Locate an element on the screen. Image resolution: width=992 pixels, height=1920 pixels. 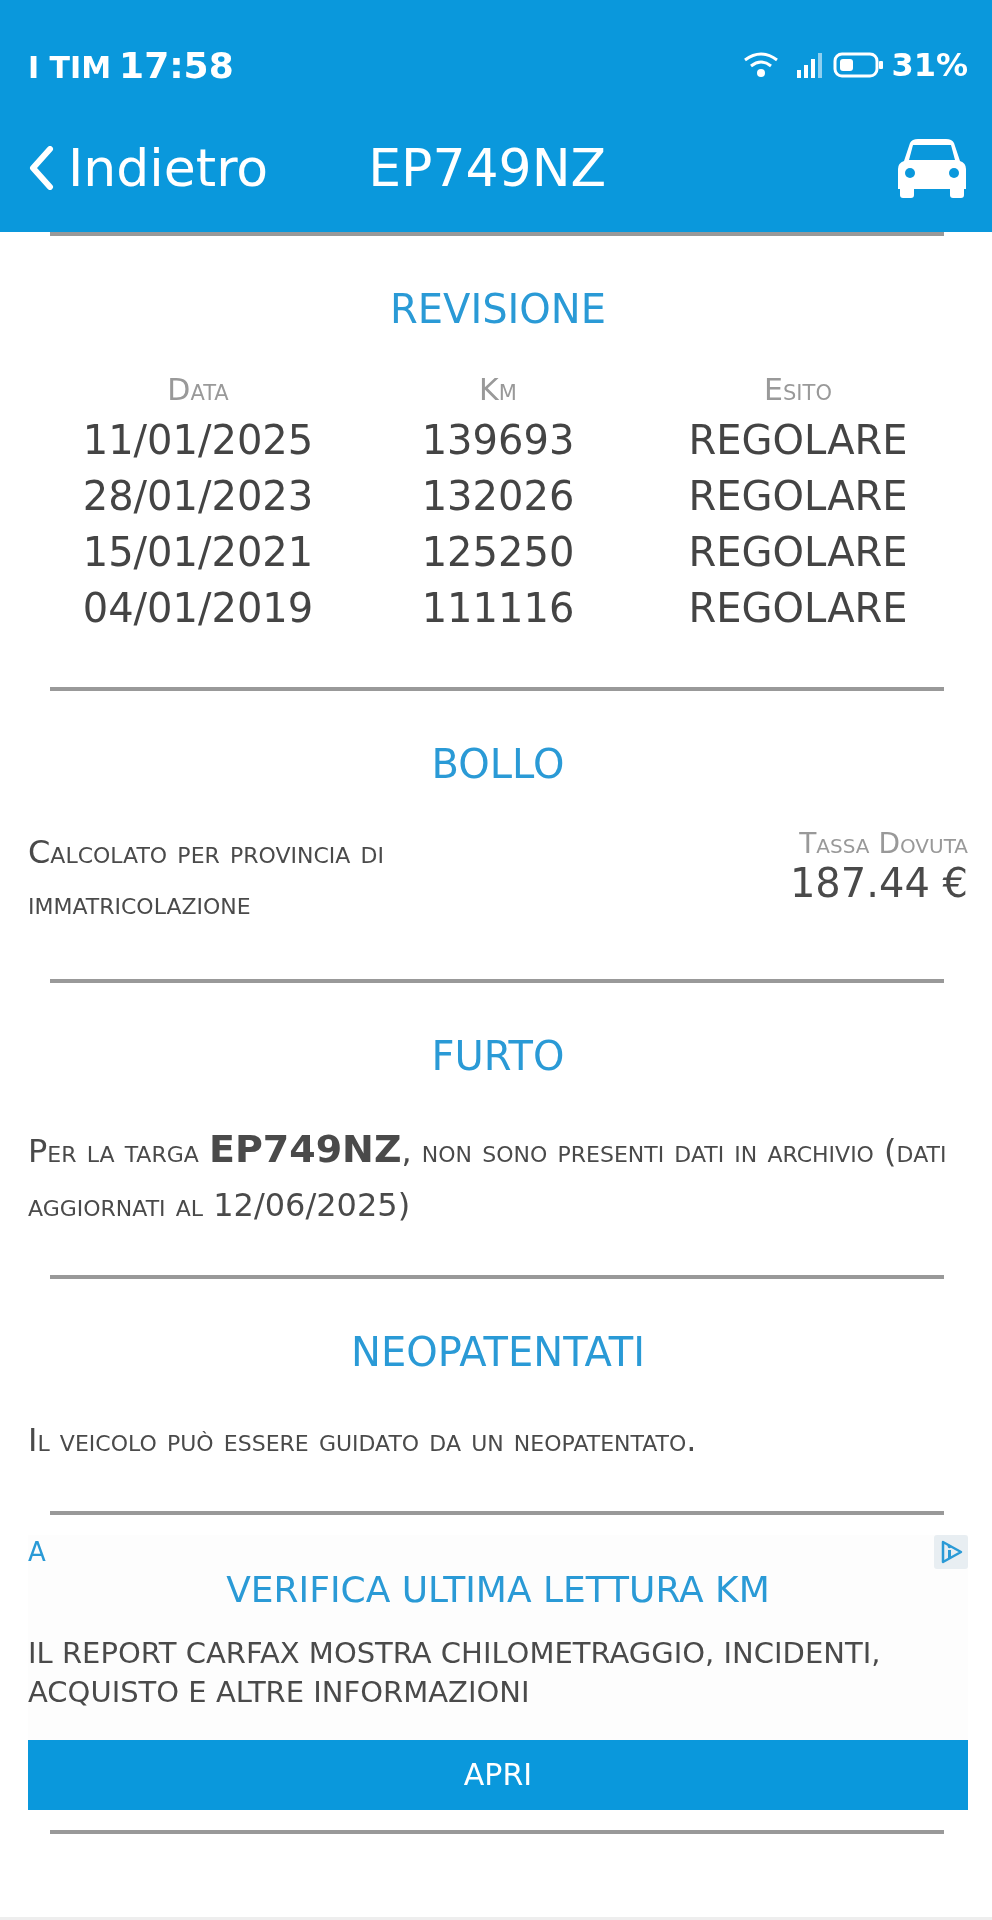
page-title: EP749NZ is located at coordinates (488, 168).